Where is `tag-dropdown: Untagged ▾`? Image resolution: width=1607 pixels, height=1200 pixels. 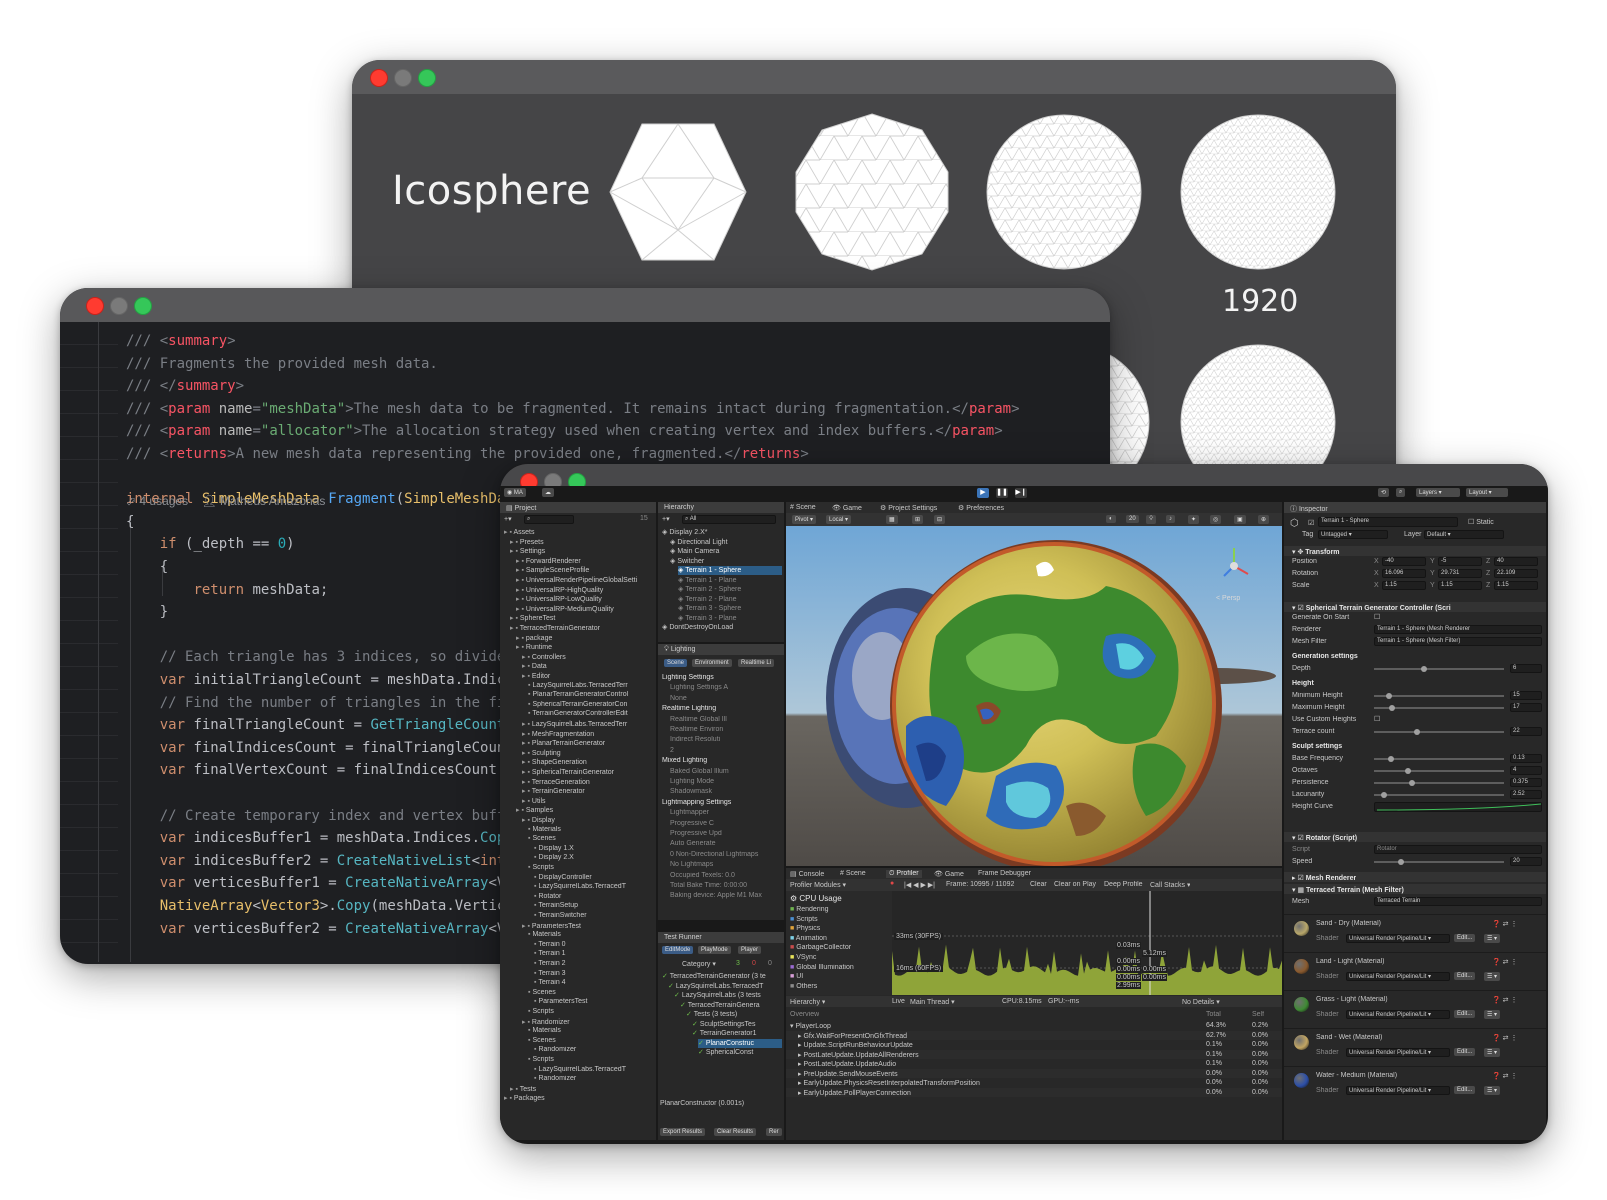 tag-dropdown: Untagged ▾ is located at coordinates (1353, 534).